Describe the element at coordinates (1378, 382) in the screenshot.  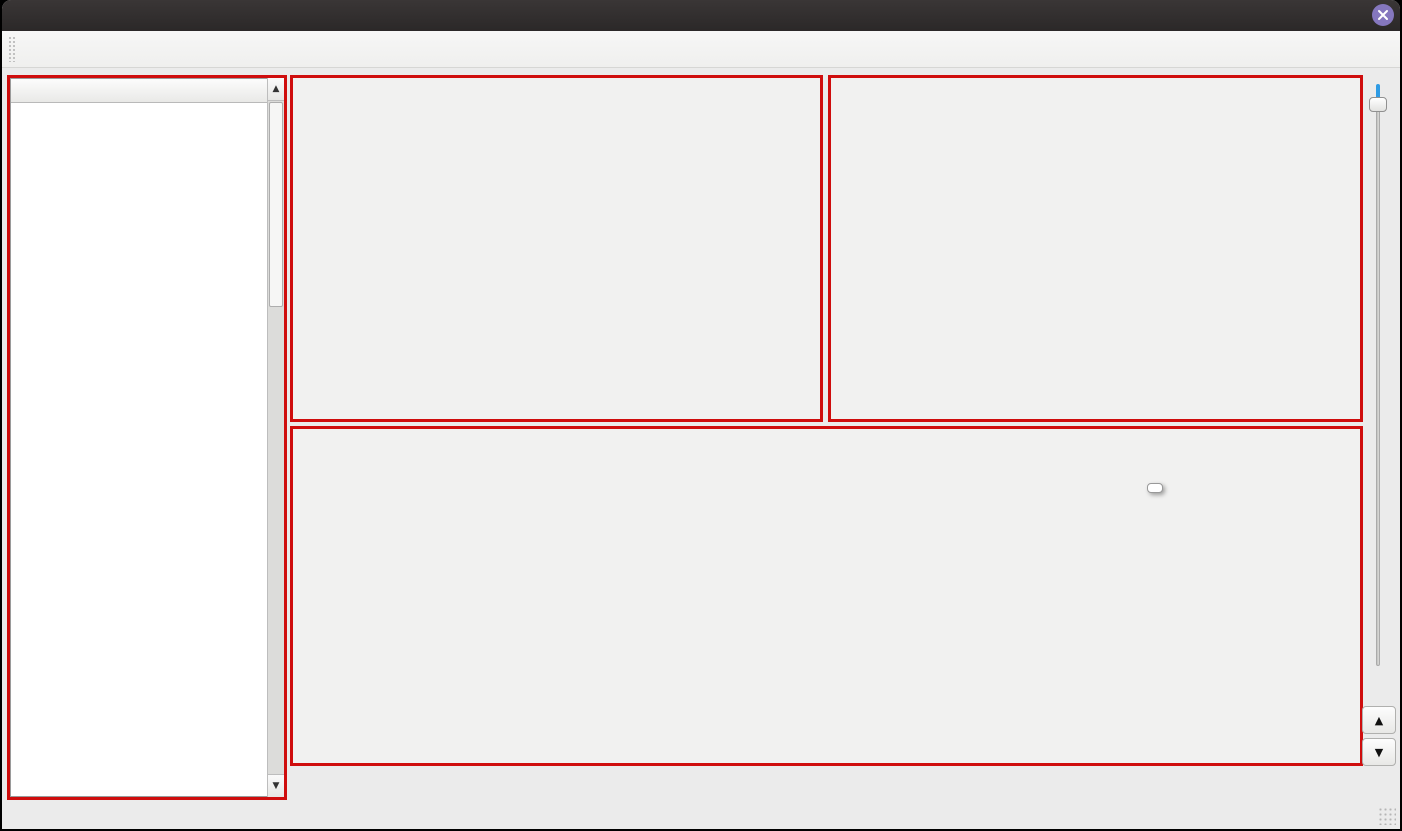
I see `slider-track` at that location.